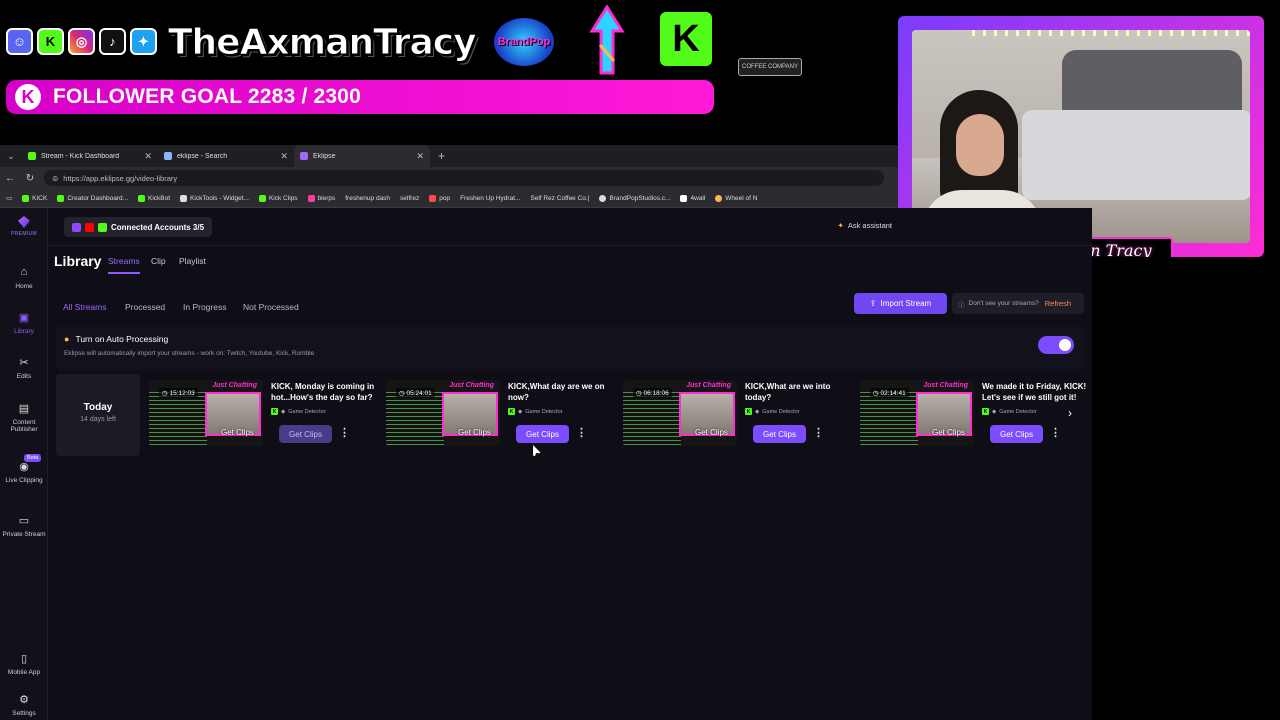 Image resolution: width=1280 pixels, height=720 pixels. What do you see at coordinates (876, 393) in the screenshot?
I see `clock-icon: ◷` at bounding box center [876, 393].